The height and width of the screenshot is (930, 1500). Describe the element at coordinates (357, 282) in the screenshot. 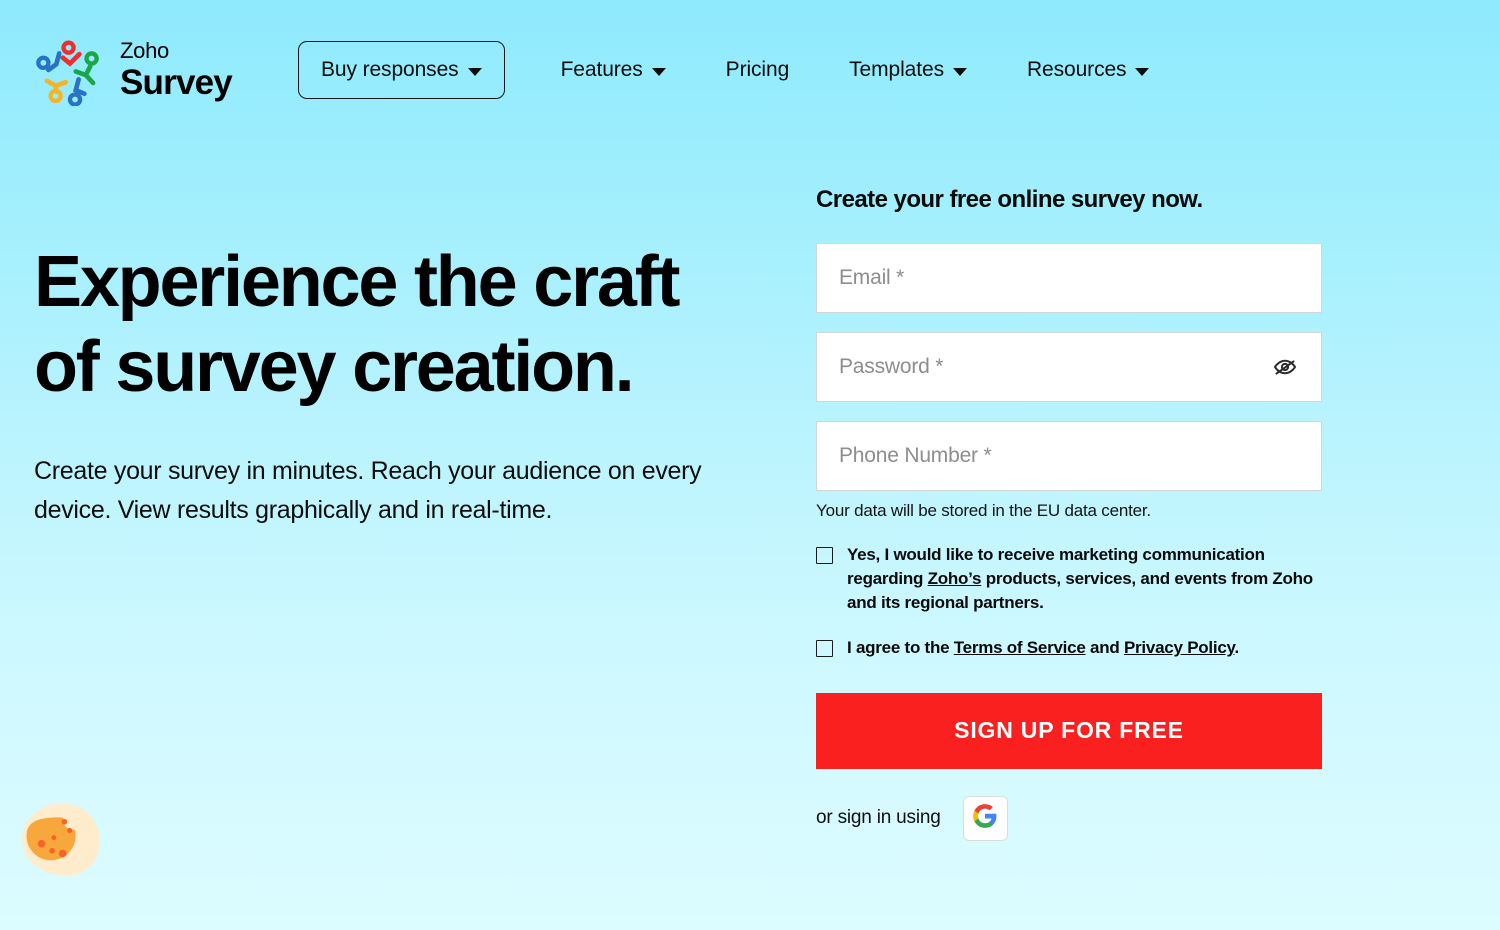

I see `hero-title-line-1: Experience the craft` at that location.